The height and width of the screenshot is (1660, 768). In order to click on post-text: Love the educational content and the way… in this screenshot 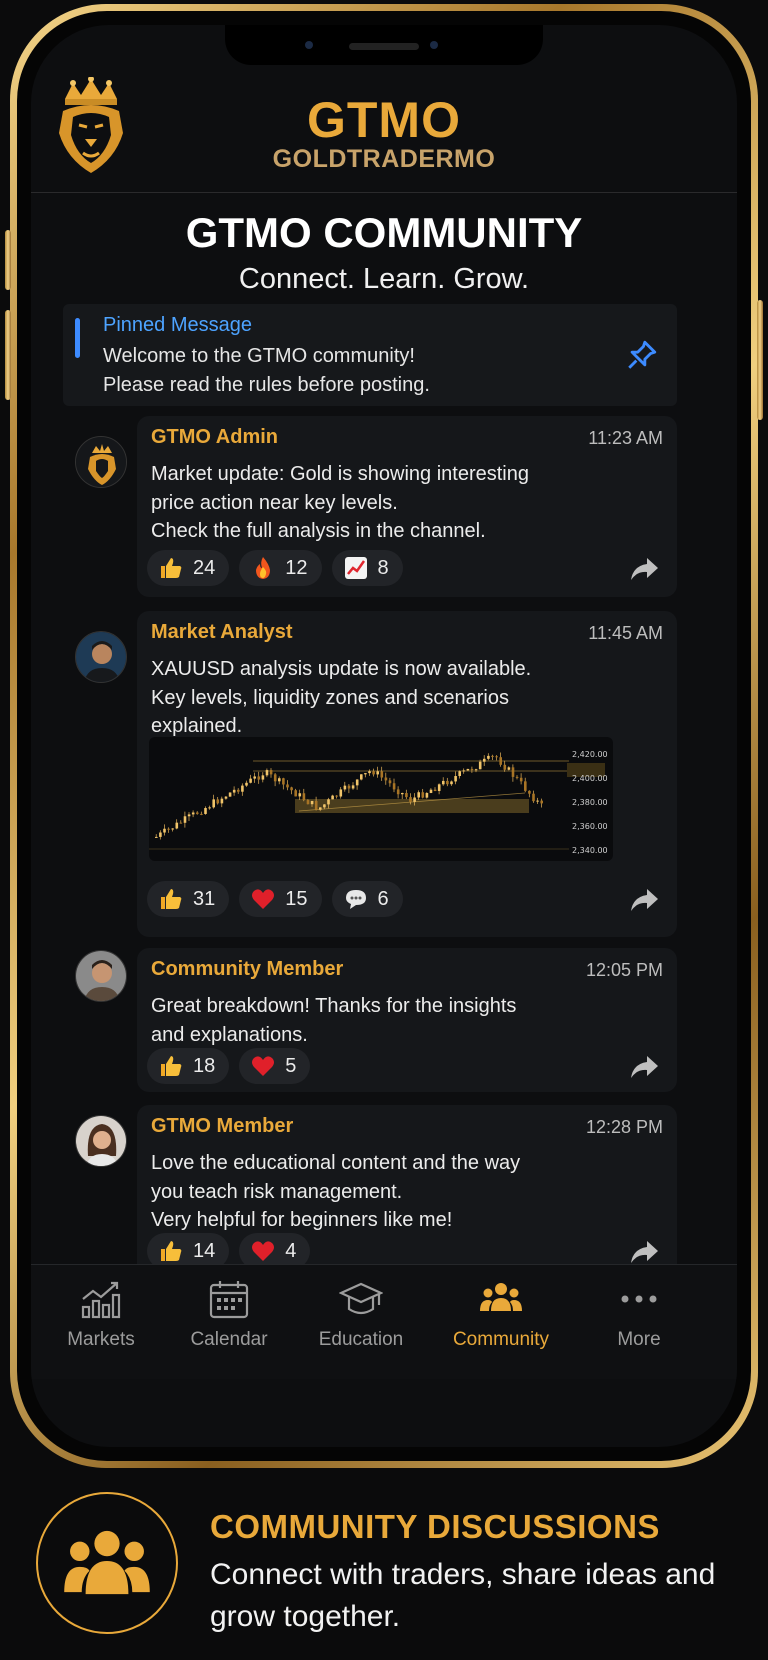, I will do `click(336, 1191)`.